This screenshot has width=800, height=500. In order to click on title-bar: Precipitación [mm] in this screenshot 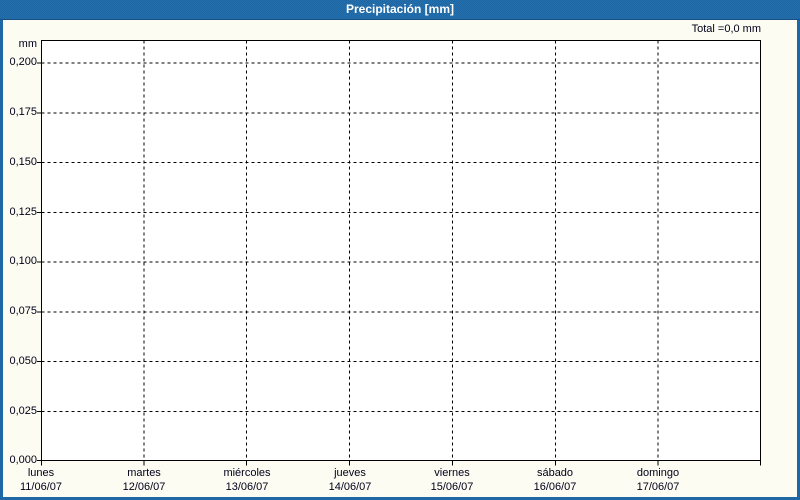, I will do `click(400, 10)`.